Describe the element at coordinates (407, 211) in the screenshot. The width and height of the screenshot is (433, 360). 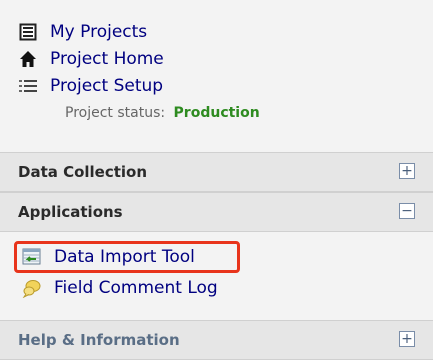
I see `collapse-icon: −` at that location.